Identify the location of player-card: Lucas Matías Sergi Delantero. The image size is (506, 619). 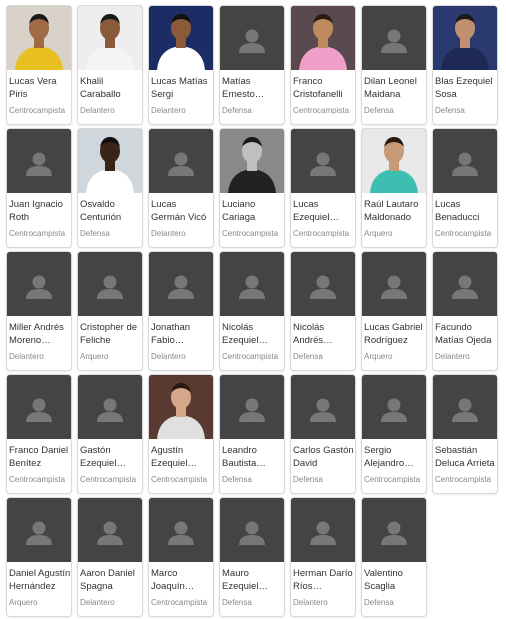
(181, 65).